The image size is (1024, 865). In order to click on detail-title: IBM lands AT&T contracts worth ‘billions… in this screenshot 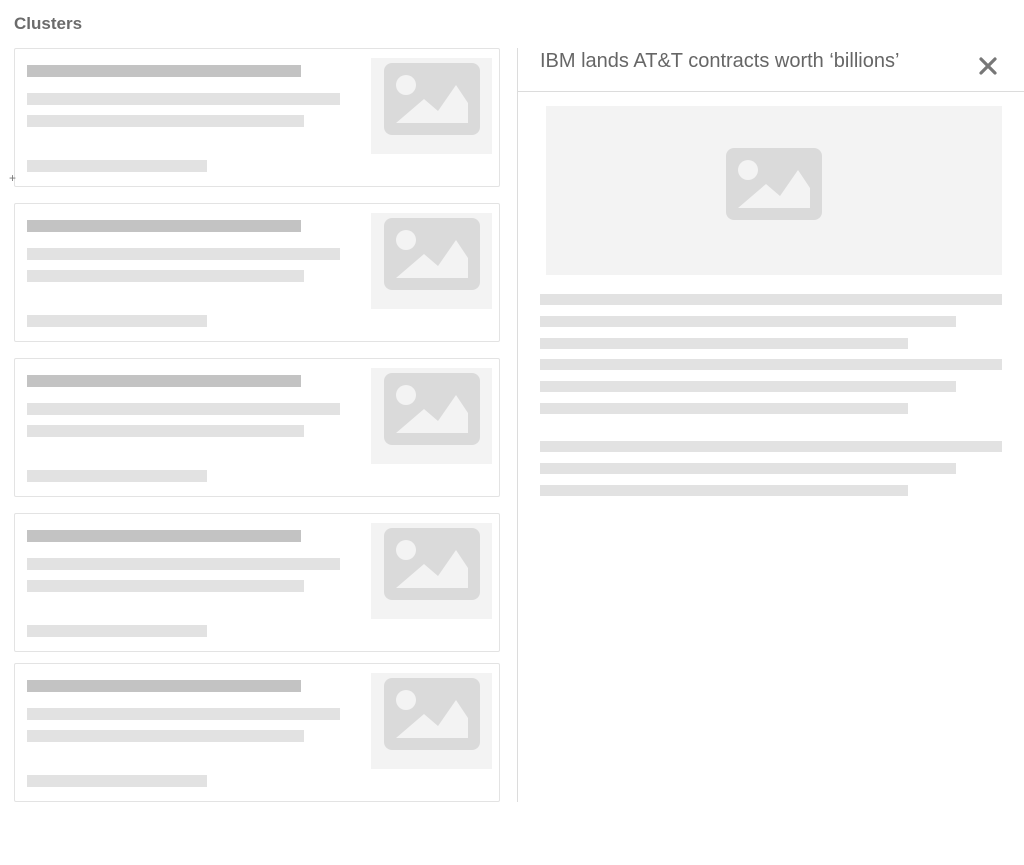, I will do `click(720, 61)`.